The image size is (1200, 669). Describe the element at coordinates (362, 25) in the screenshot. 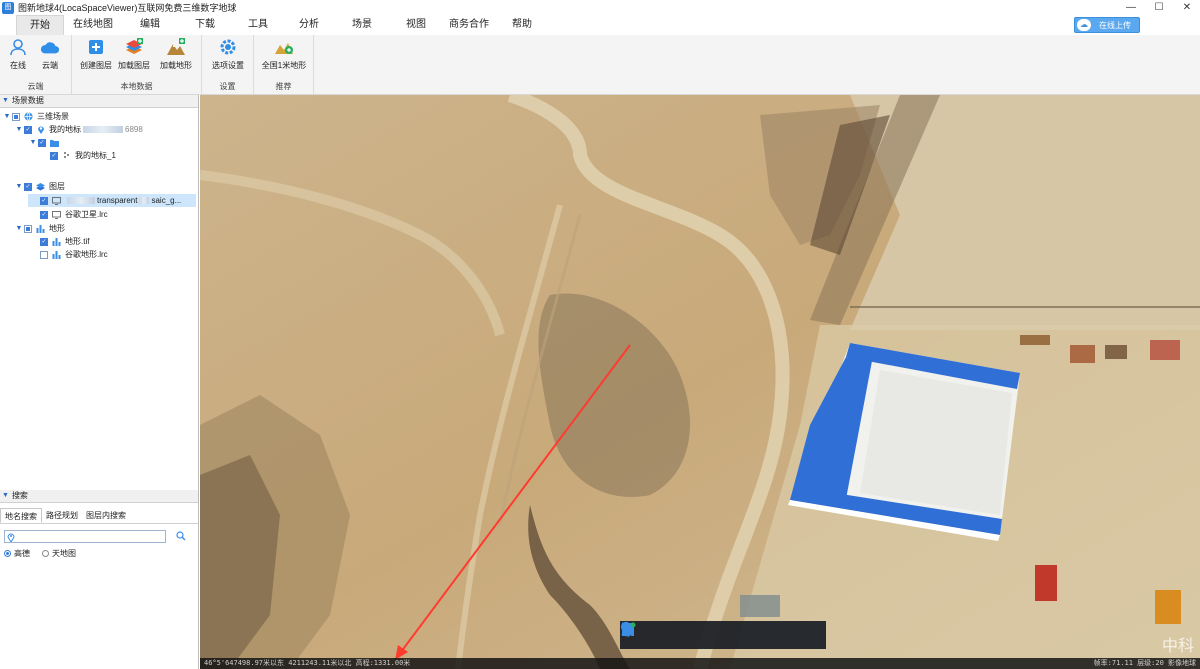

I see `tab-scene: 场景` at that location.